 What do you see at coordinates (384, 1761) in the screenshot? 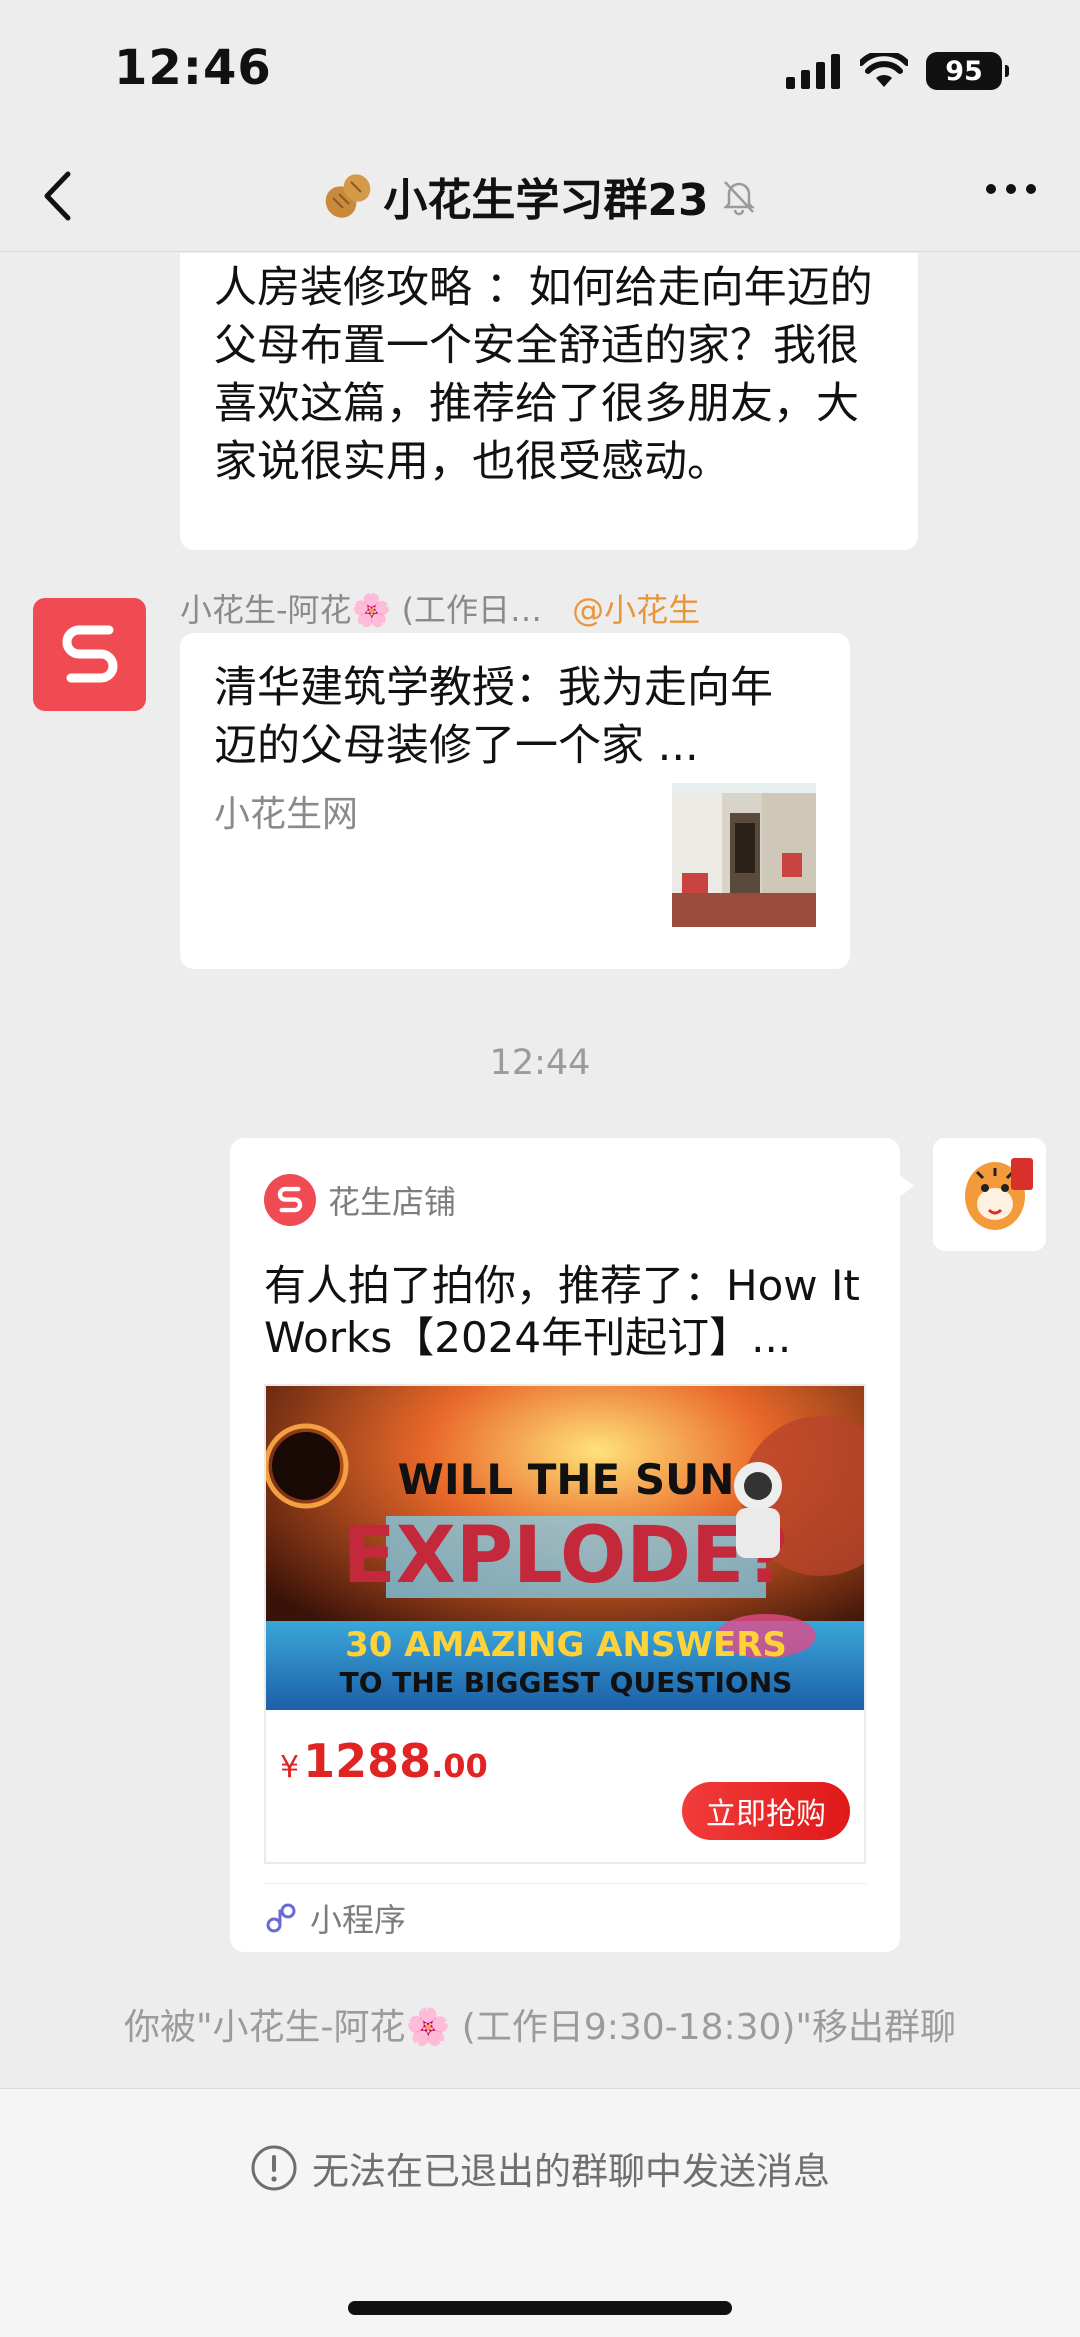
I see `product-price: ¥ 1288 .00` at bounding box center [384, 1761].